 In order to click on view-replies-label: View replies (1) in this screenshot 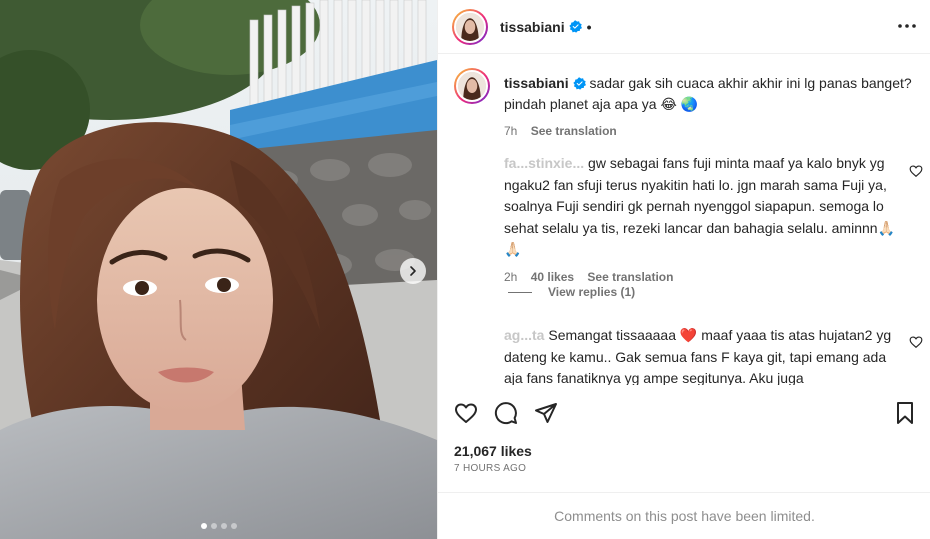, I will do `click(591, 292)`.